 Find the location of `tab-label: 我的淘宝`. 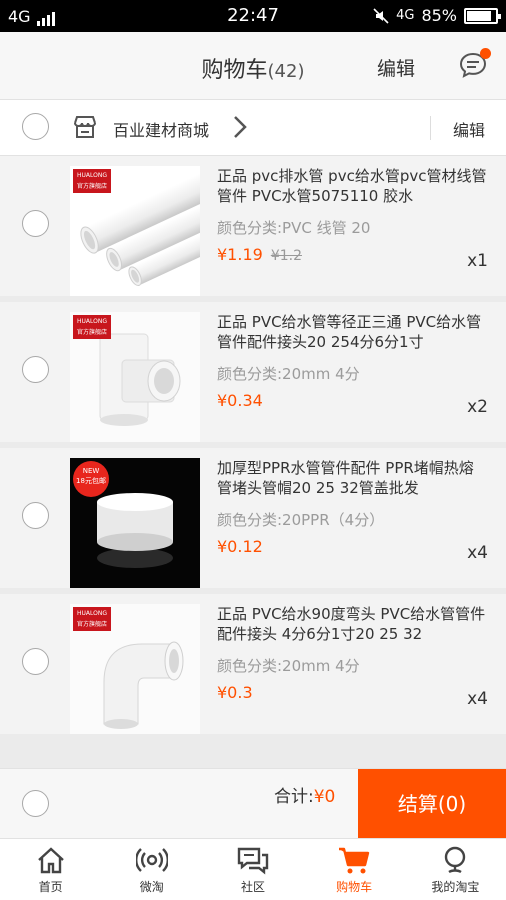

tab-label: 我的淘宝 is located at coordinates (455, 887).